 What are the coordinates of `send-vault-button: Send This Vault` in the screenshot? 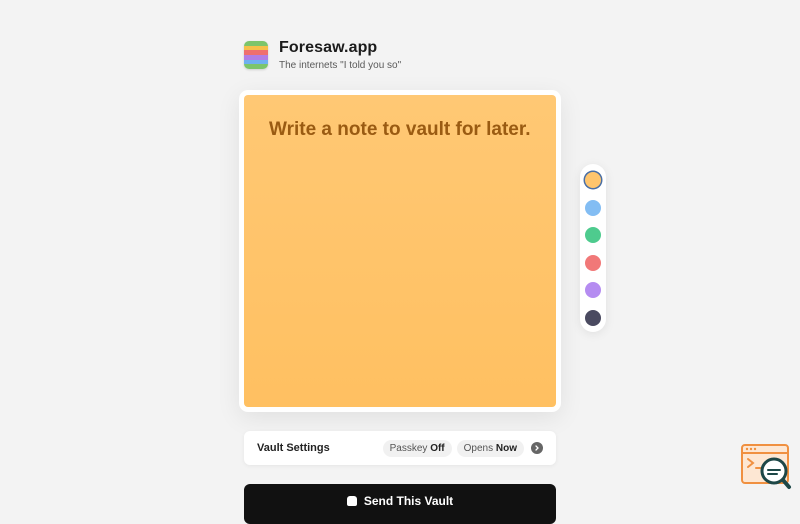 It's located at (400, 504).